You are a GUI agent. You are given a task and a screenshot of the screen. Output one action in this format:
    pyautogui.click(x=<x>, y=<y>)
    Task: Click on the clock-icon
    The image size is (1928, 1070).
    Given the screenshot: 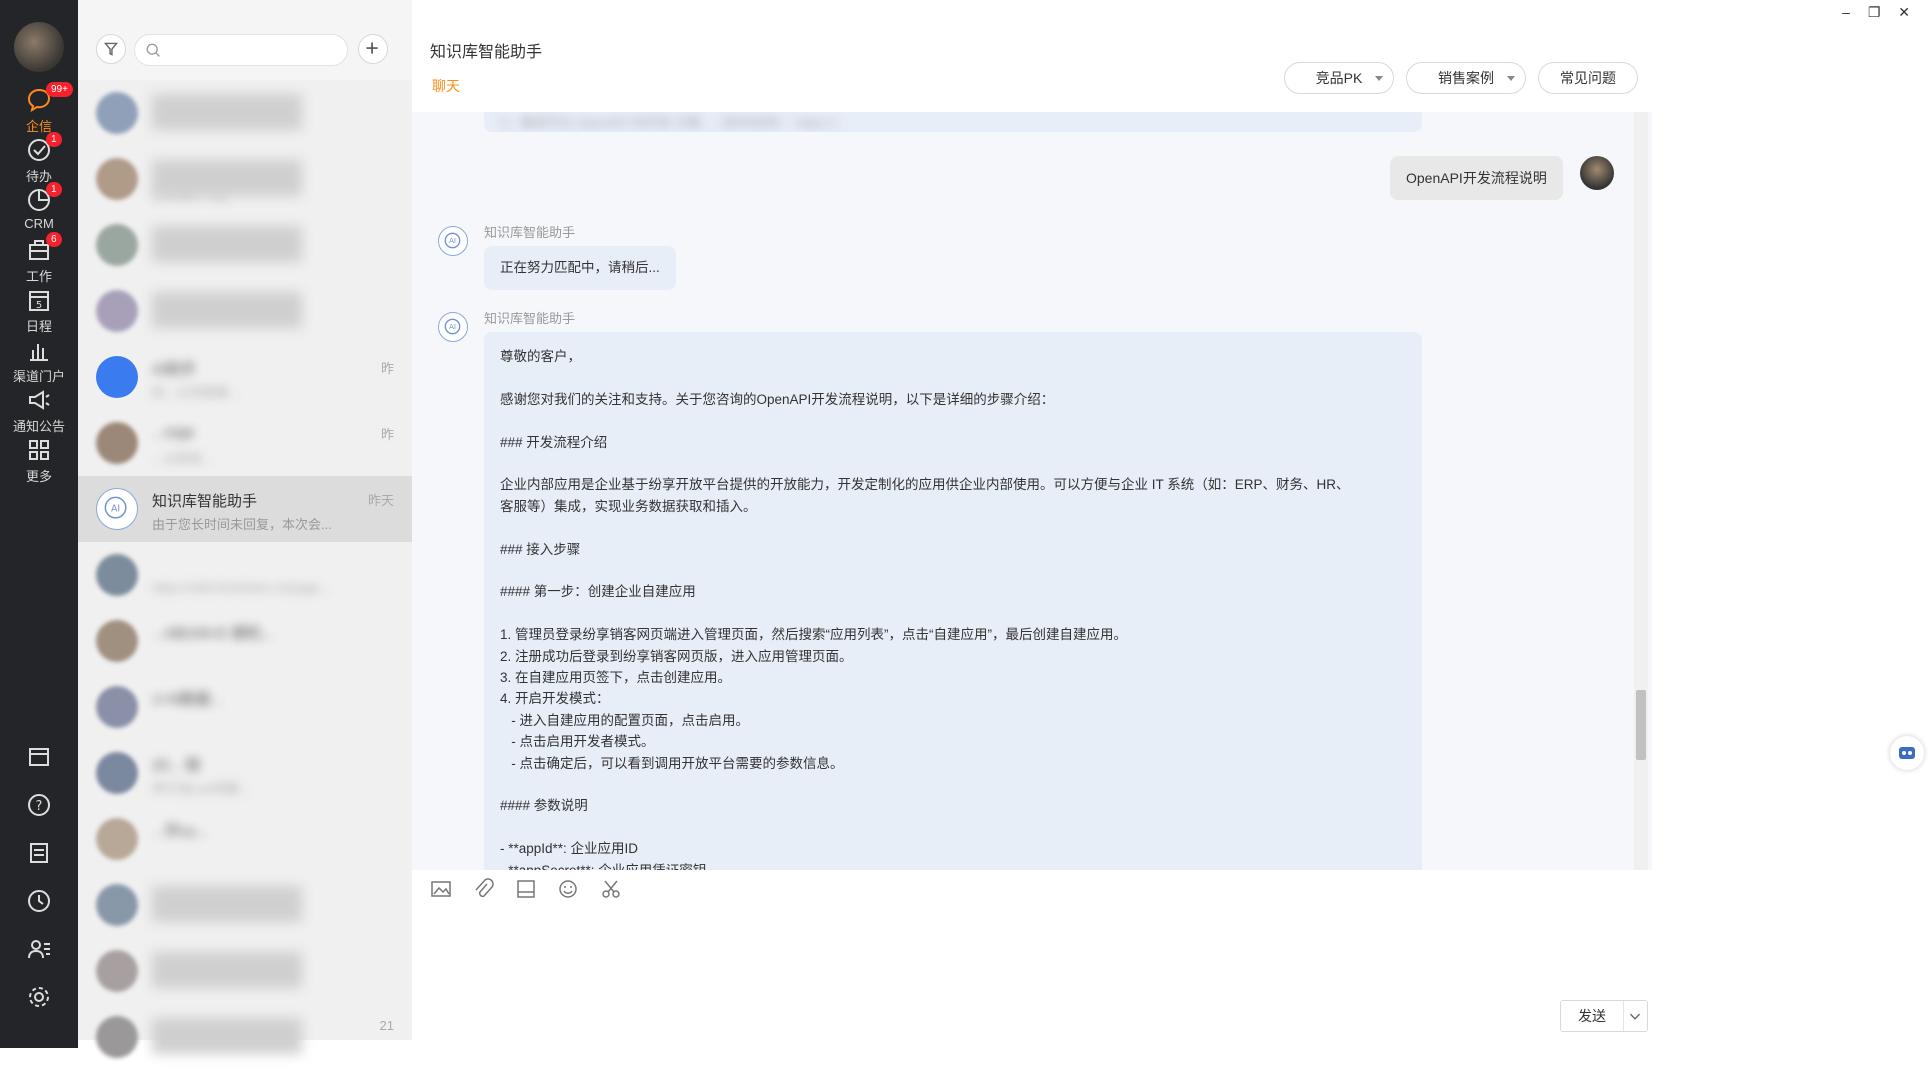 What is the action you would take?
    pyautogui.click(x=39, y=901)
    